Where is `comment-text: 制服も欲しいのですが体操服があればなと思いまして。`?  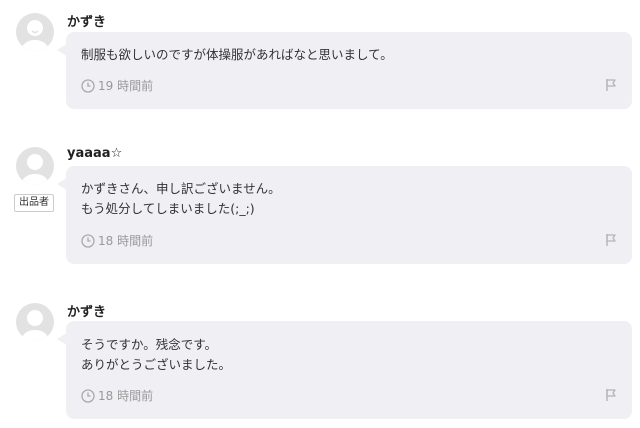 comment-text: 制服も欲しいのですが体操服があればなと思いまして。 is located at coordinates (237, 54).